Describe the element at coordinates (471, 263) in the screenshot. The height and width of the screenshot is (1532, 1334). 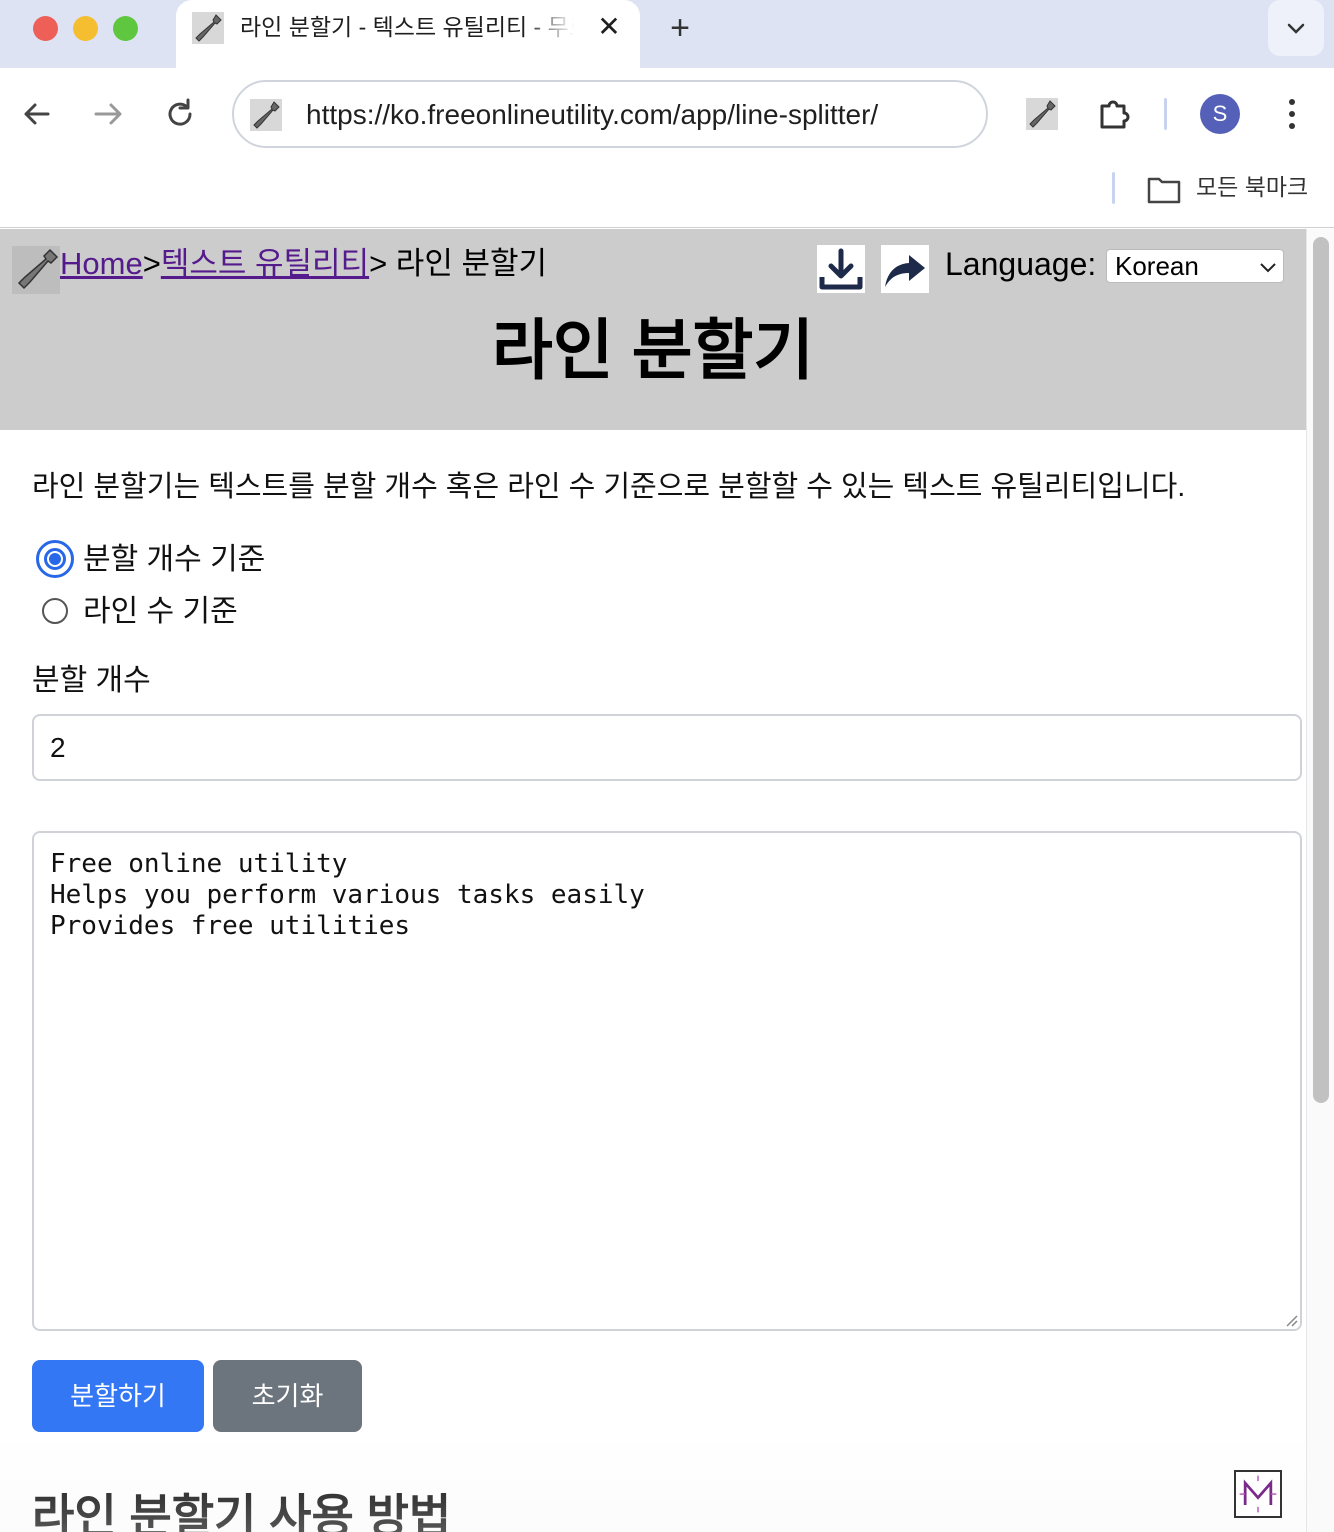
I see `breadcrumb-current: 라인 분할기` at that location.